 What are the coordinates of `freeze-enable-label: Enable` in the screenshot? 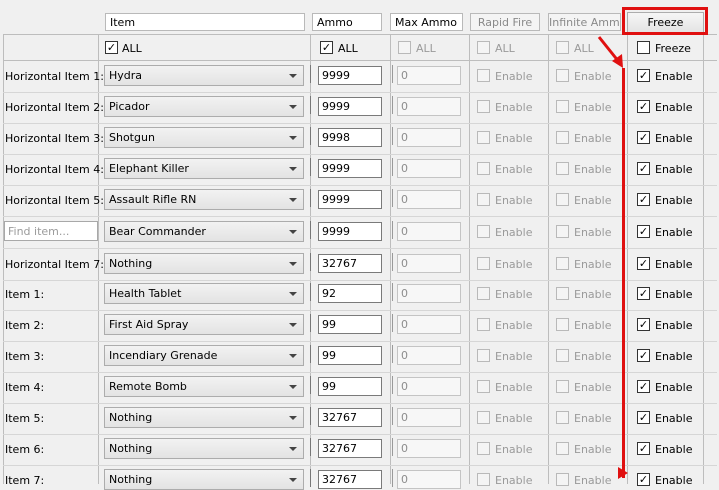 It's located at (674, 356).